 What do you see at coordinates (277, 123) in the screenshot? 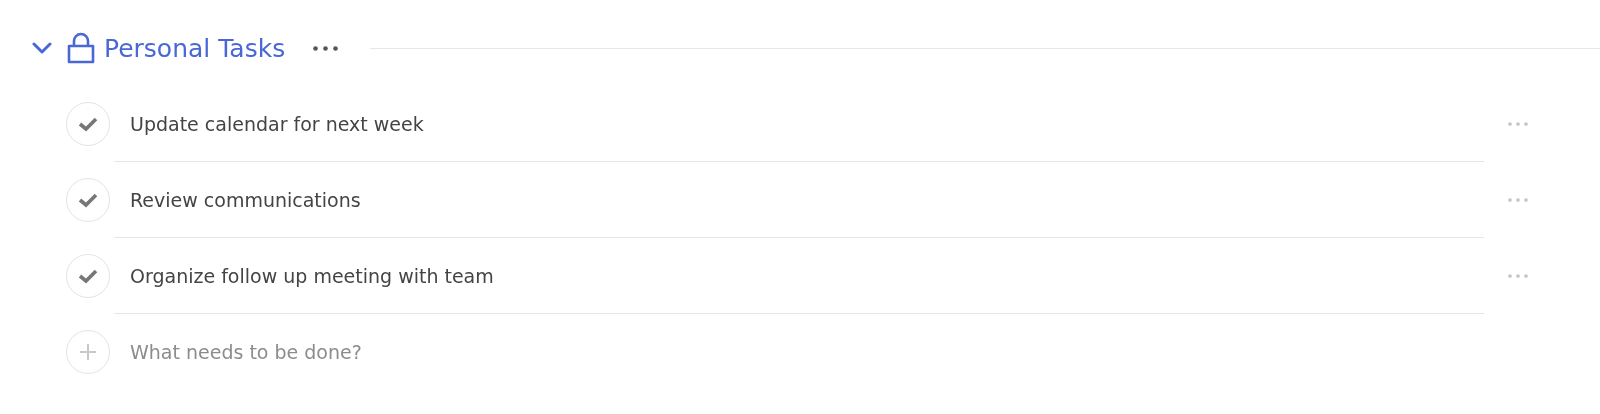
I see `task-title: Update calendar for next week` at bounding box center [277, 123].